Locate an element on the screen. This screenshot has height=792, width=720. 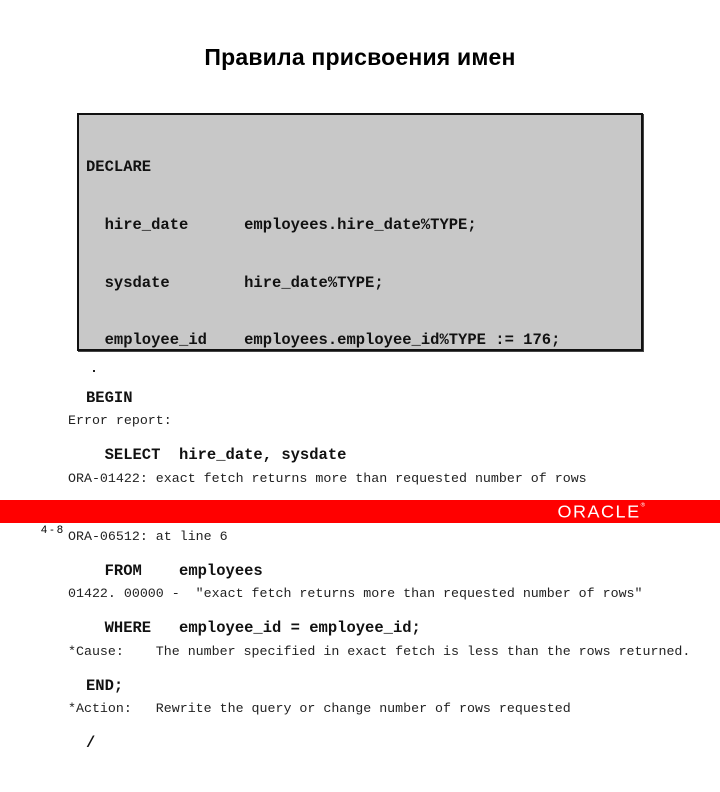
error-report-heading: Error report: is located at coordinates (120, 421).